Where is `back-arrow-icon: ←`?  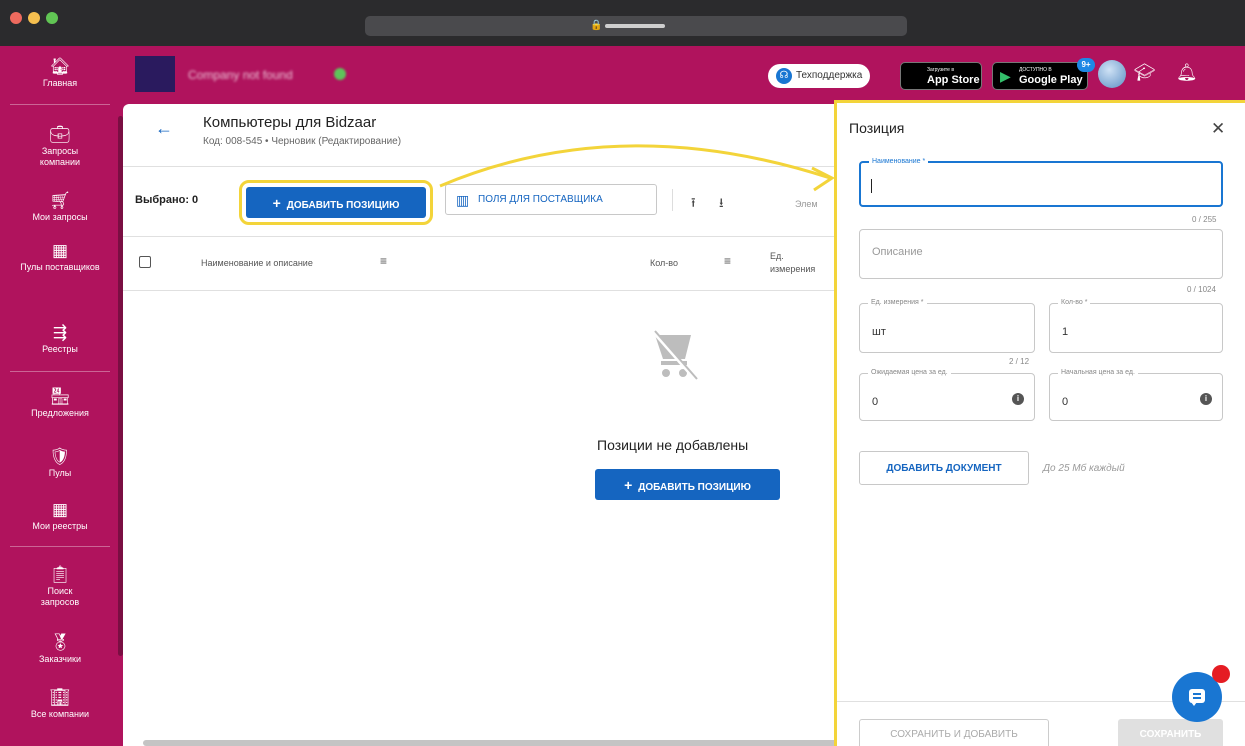
back-arrow-icon: ← is located at coordinates (164, 128).